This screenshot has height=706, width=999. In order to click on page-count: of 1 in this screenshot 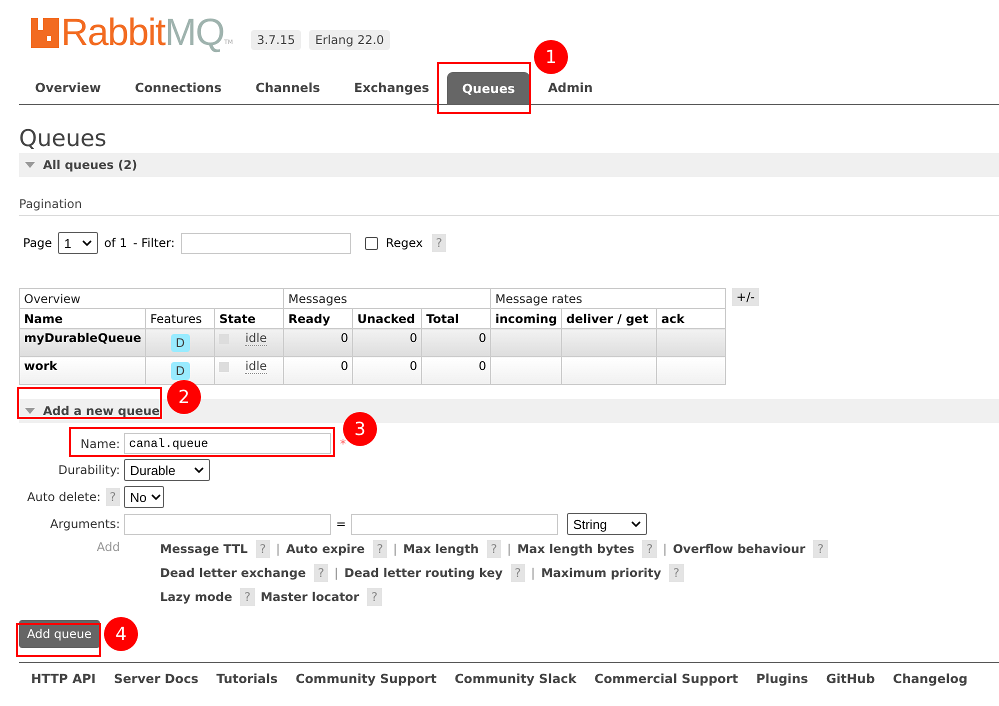, I will do `click(116, 243)`.